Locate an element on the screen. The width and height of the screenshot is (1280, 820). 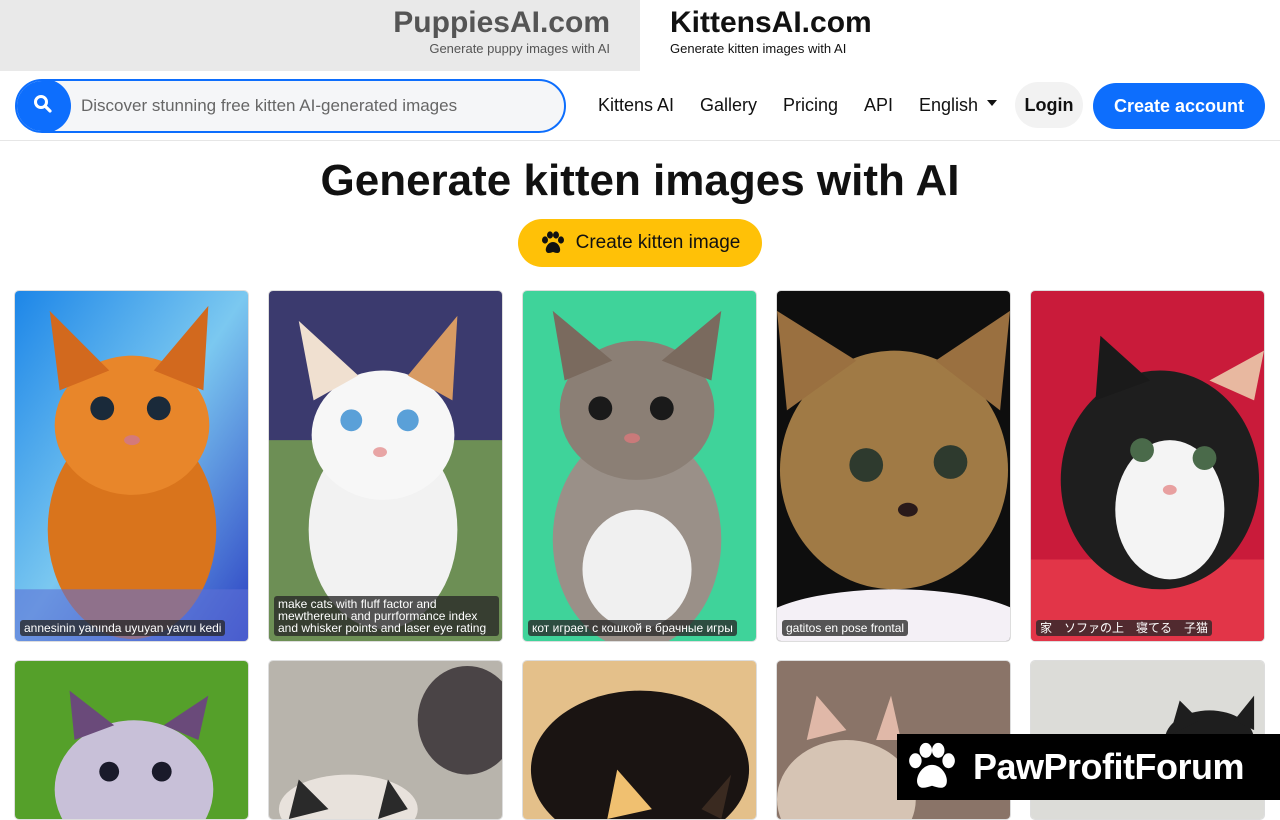
page-title: Generate kitten images with AI is located at coordinates (640, 180).